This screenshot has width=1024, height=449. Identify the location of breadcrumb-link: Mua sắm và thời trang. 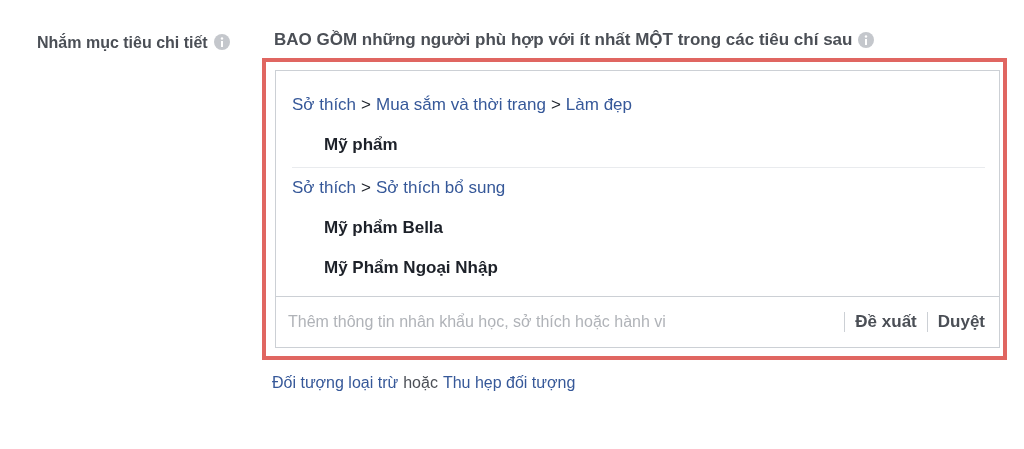
(461, 105).